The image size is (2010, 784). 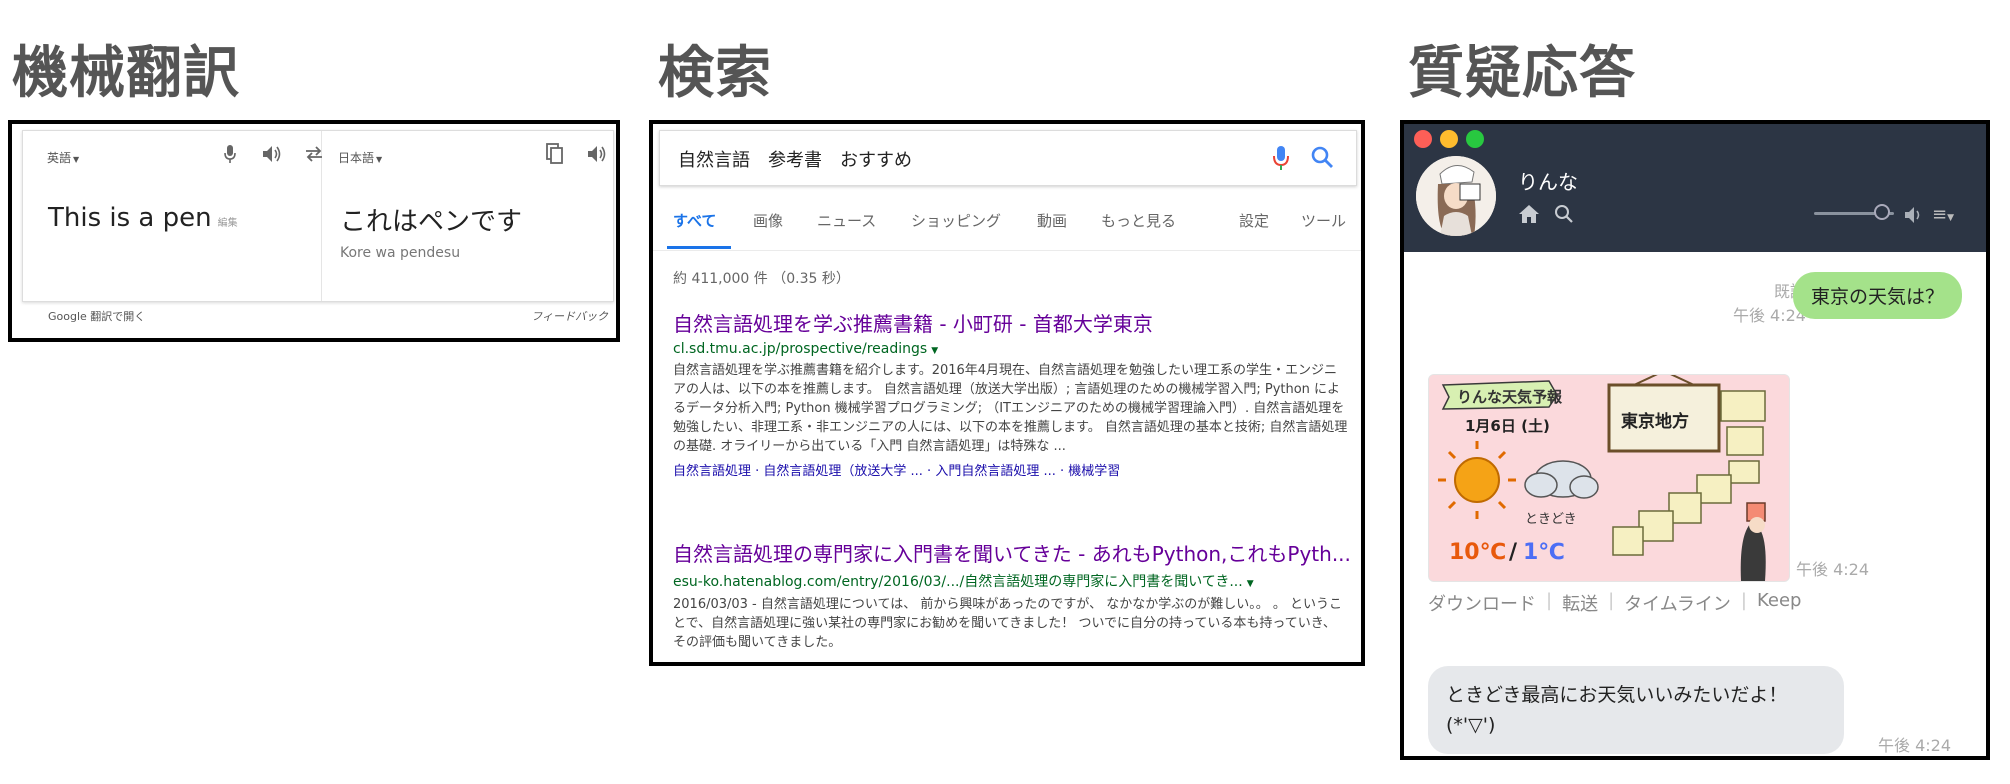 I want to click on tab-images: 画像, so click(x=768, y=228).